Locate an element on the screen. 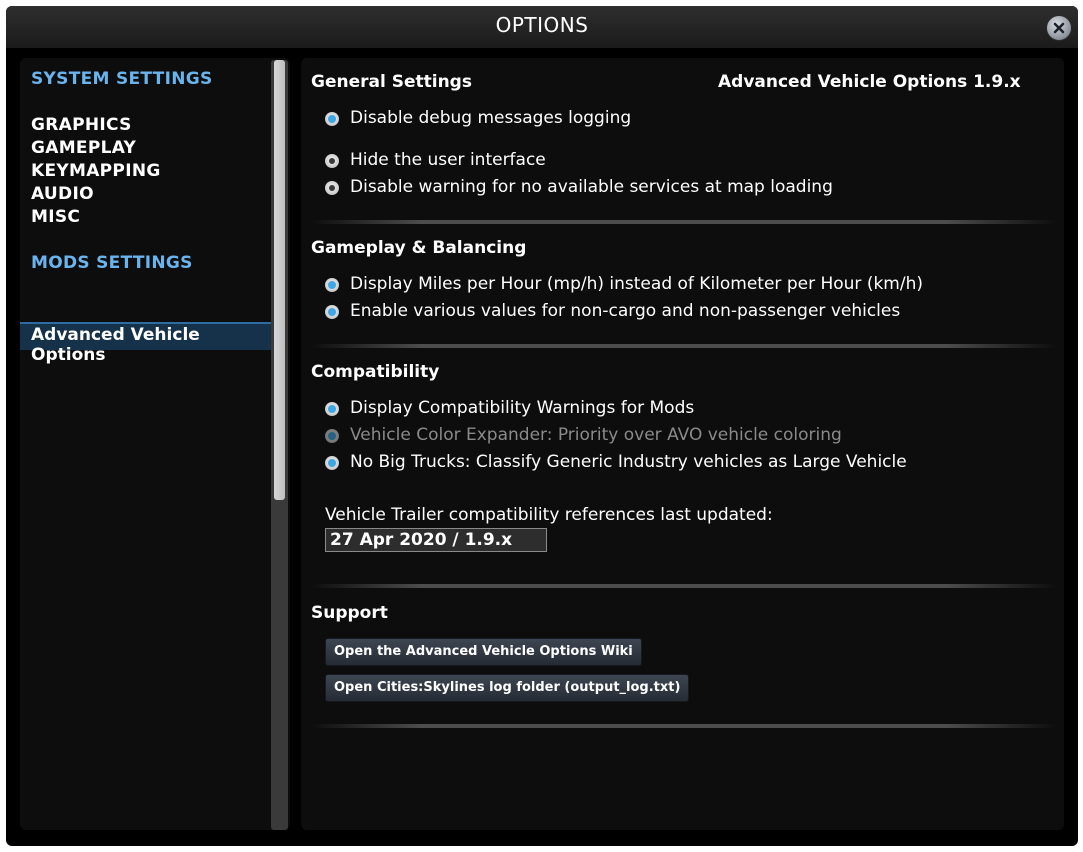 This screenshot has width=1083, height=852. sidebar-item-gameplay: GAMEPLAY is located at coordinates (83, 148).